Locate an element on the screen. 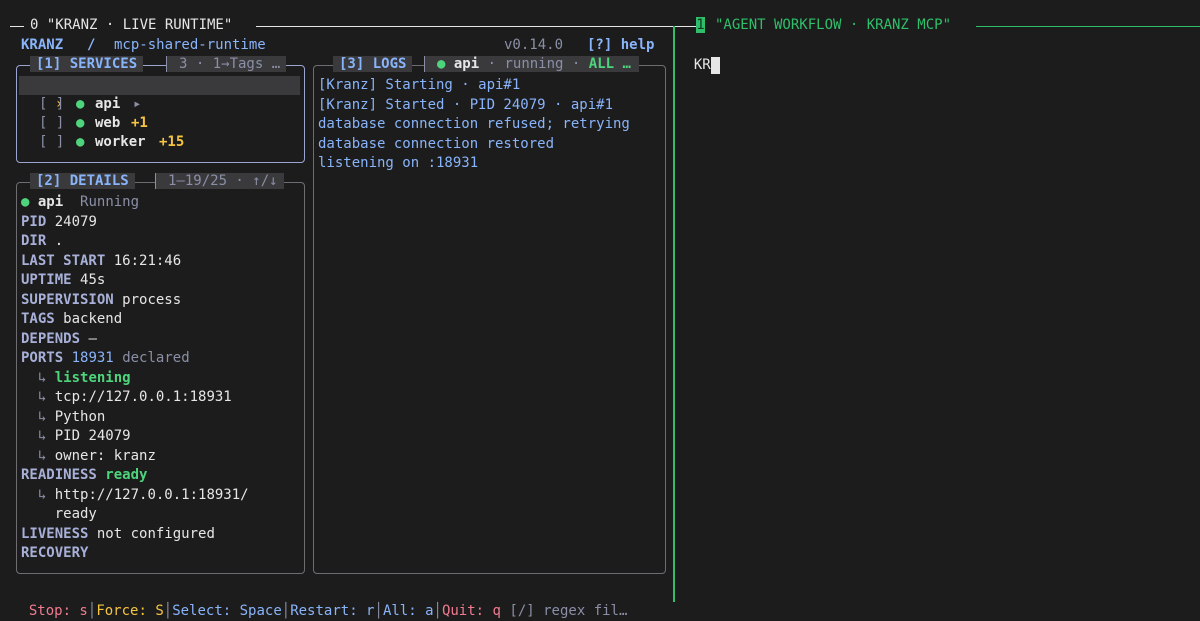 The image size is (1200, 621). stop-hint: Stop: s is located at coordinates (58, 611).